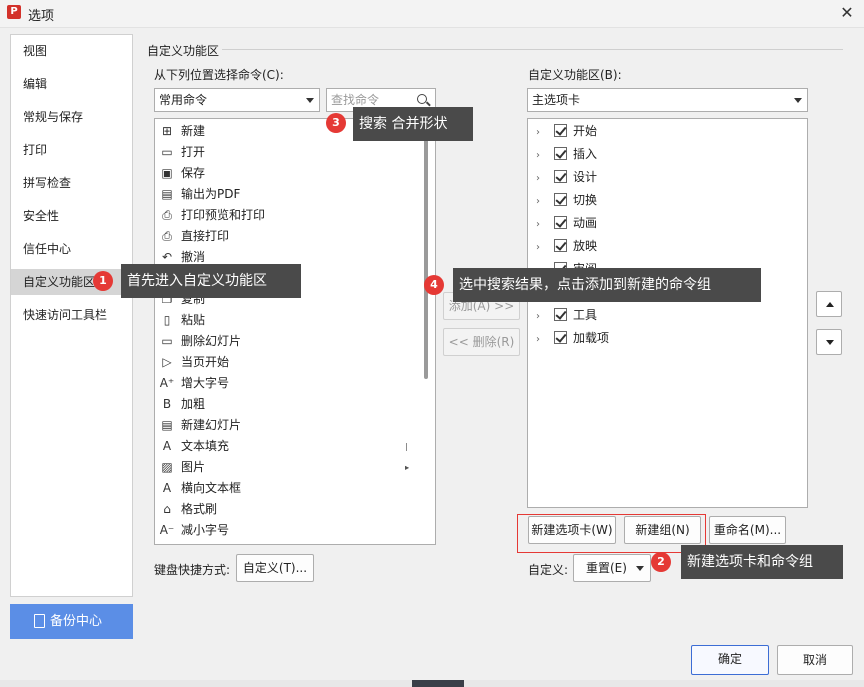  What do you see at coordinates (183, 51) in the screenshot?
I see `section-title: 自定义功能区` at bounding box center [183, 51].